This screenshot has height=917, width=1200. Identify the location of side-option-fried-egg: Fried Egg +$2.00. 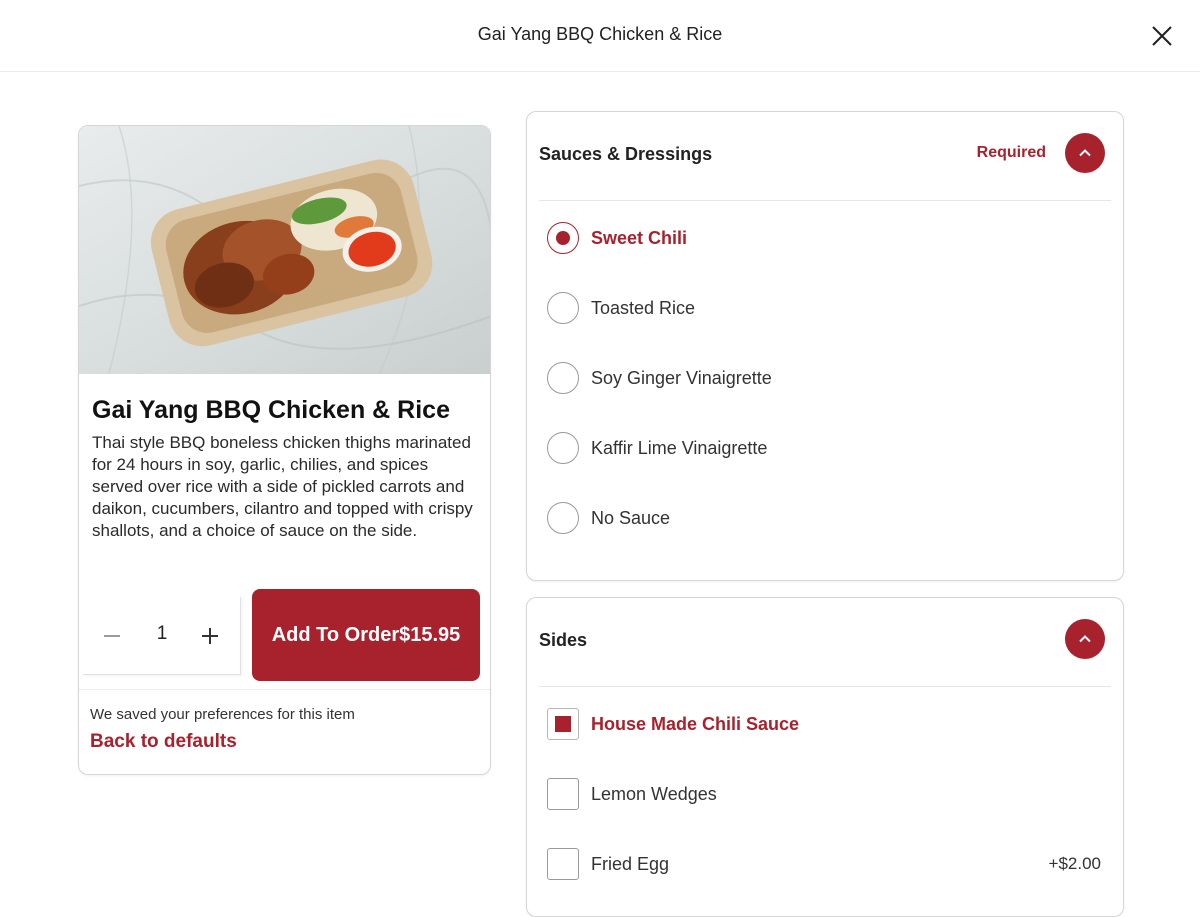
(825, 864).